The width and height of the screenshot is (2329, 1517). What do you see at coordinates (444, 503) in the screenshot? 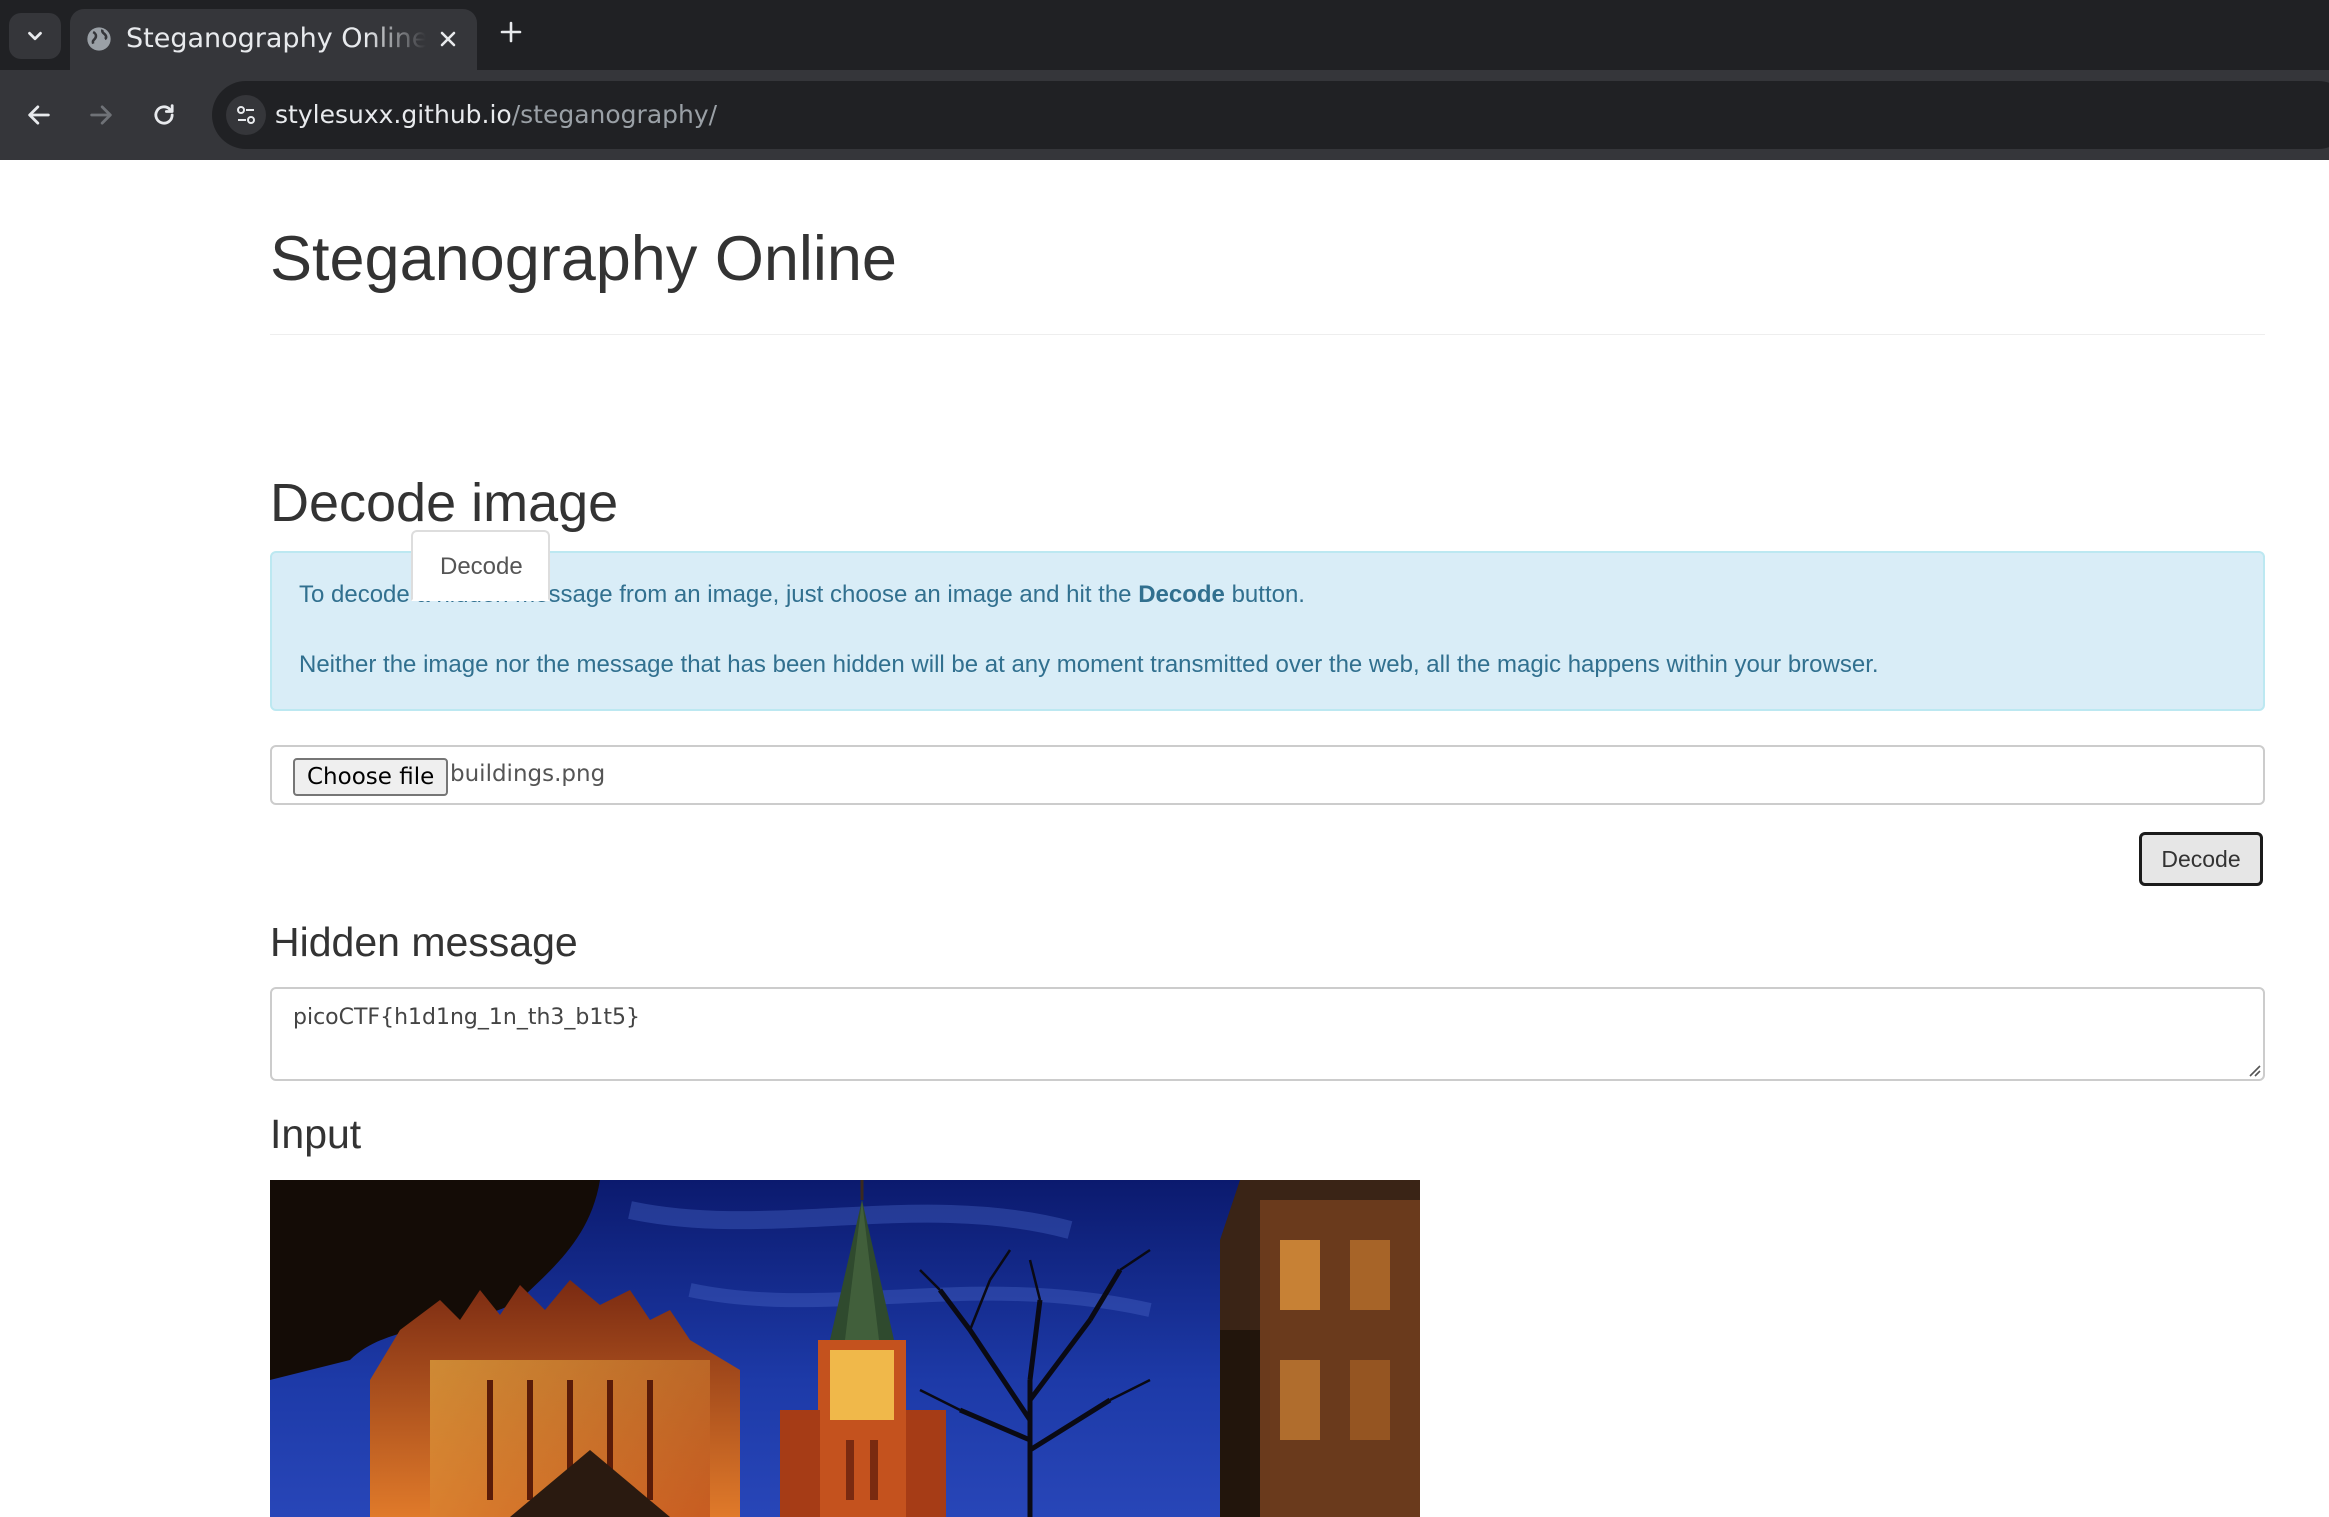
I see `section-title: Decode image` at bounding box center [444, 503].